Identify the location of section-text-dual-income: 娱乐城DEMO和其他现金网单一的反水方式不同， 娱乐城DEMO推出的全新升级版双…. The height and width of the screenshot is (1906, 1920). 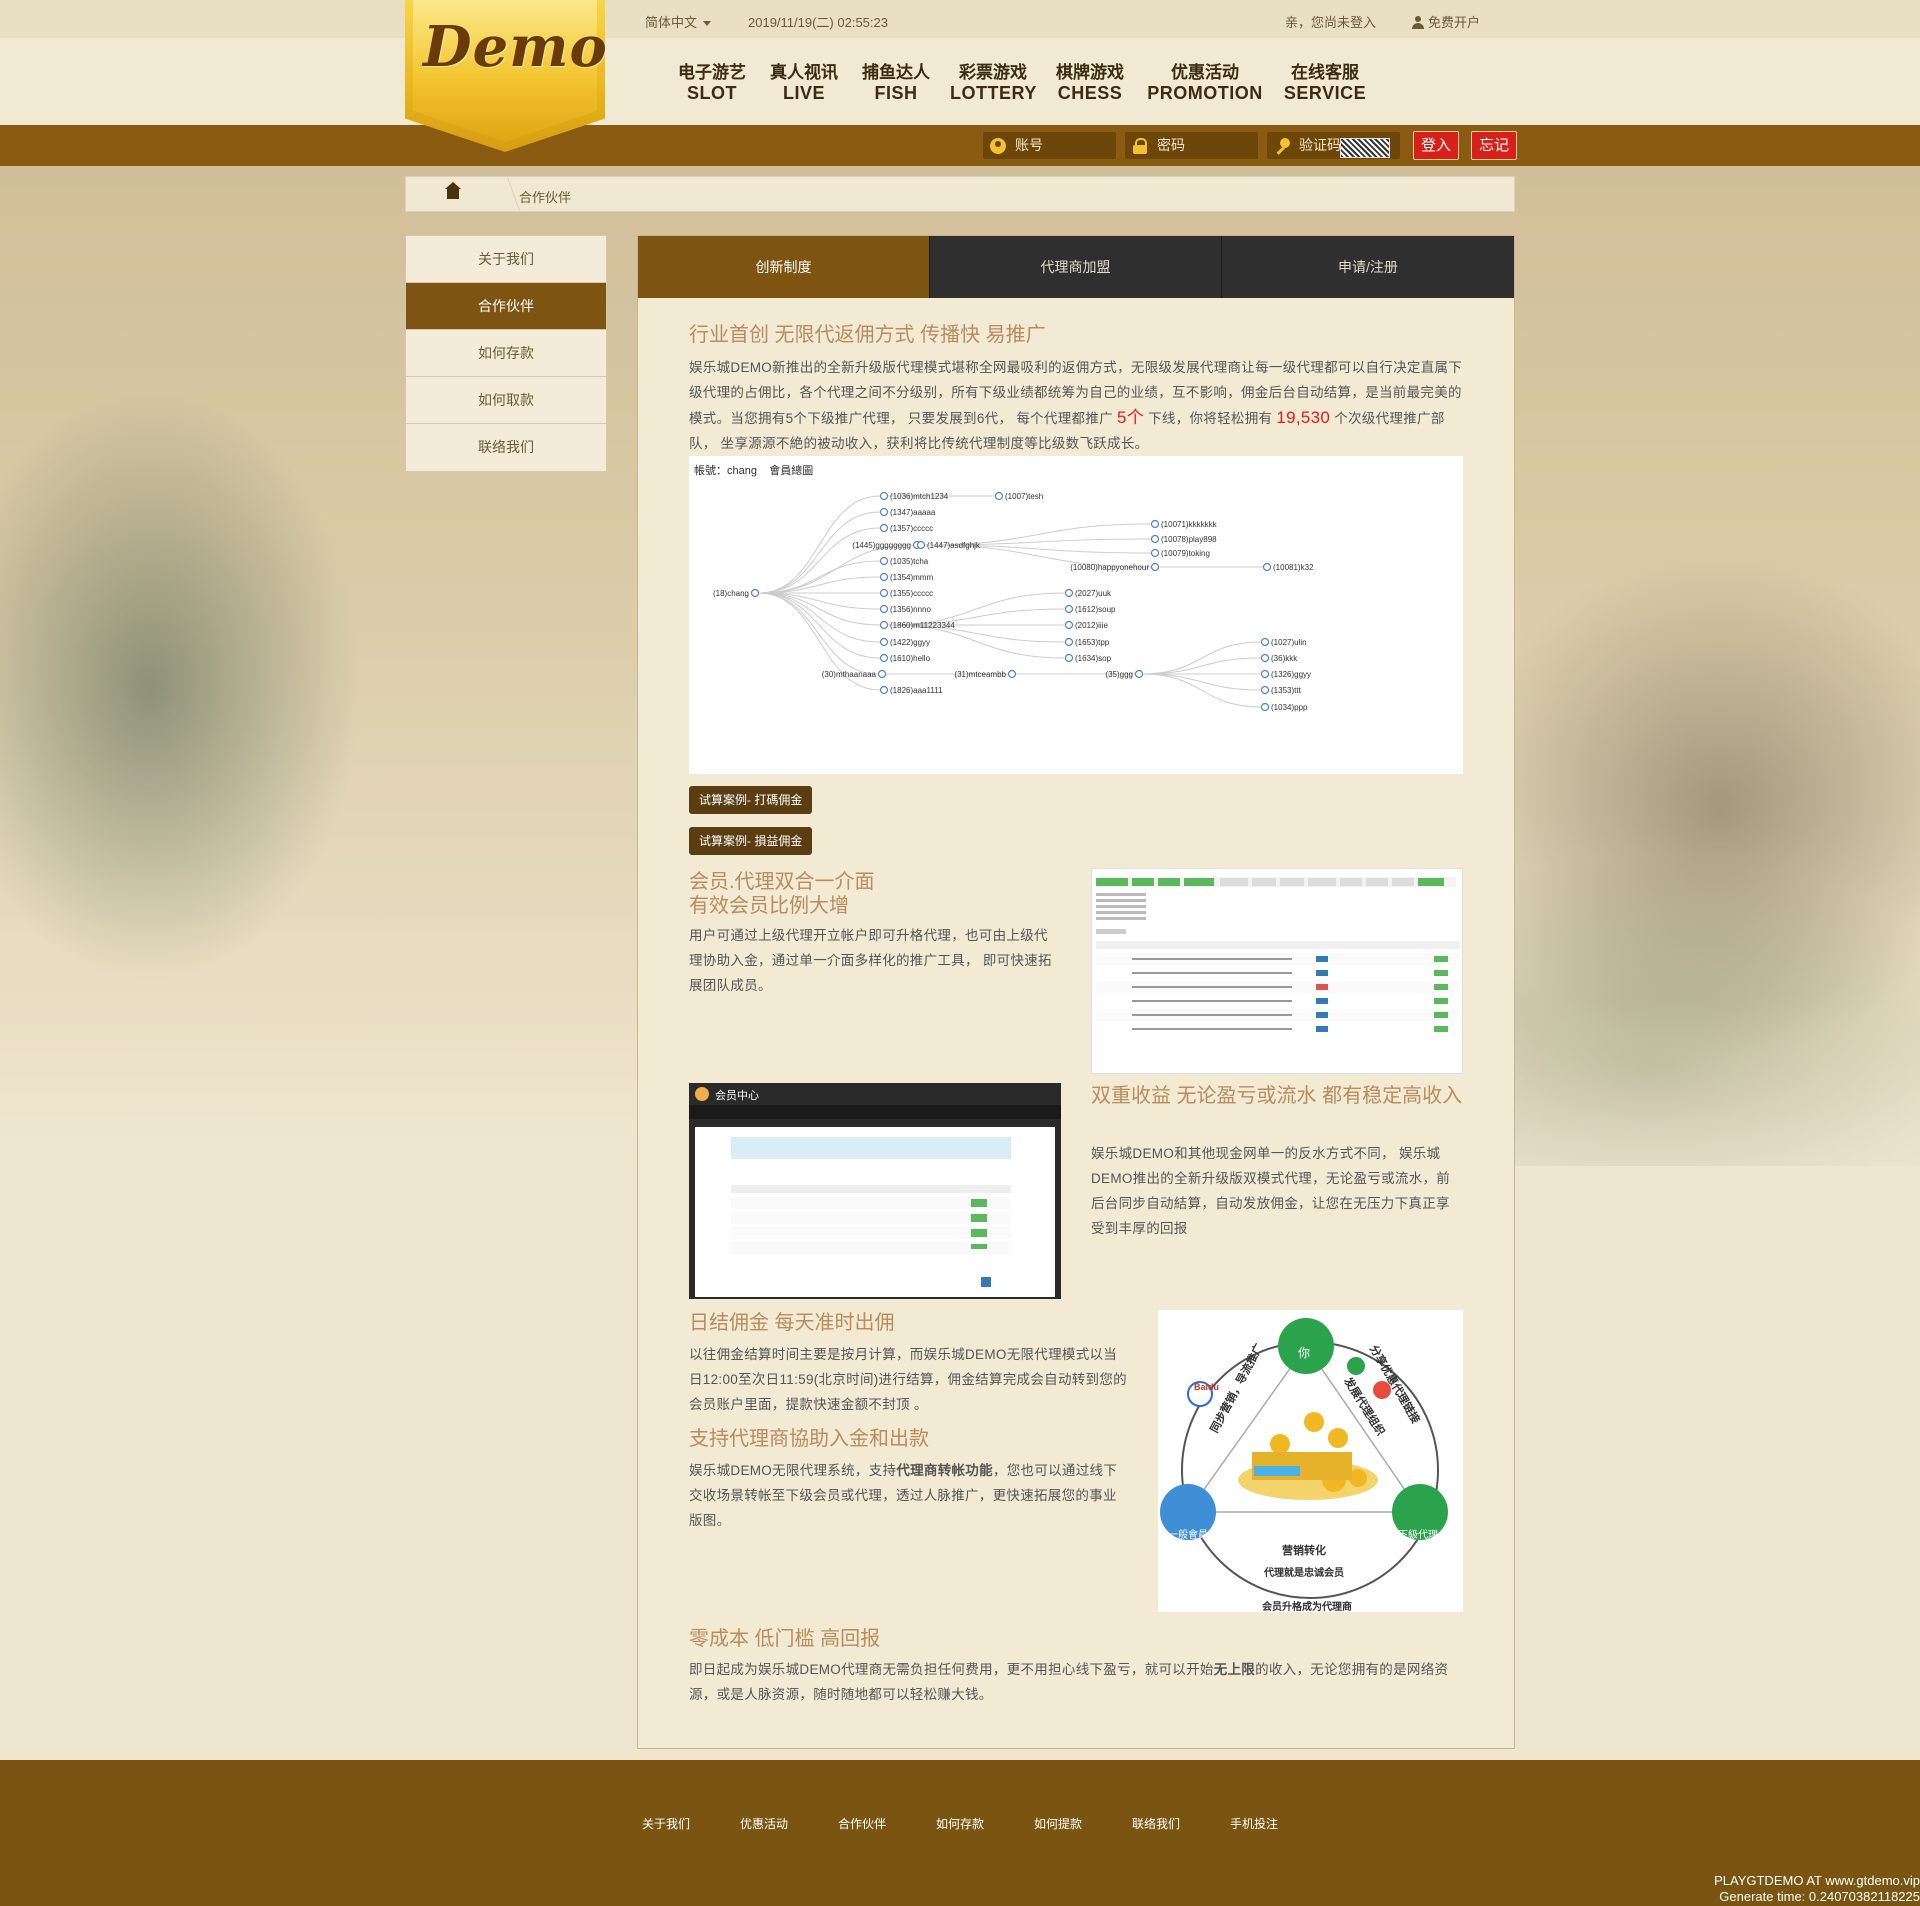
(1271, 1191).